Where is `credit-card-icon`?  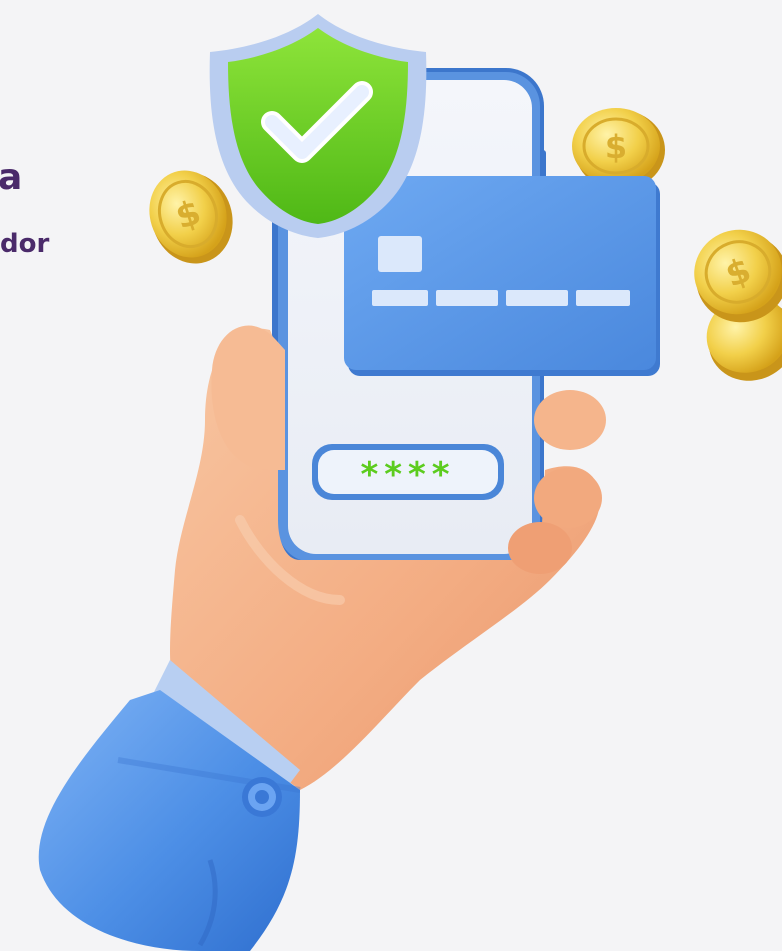
credit-card-icon is located at coordinates (502, 276).